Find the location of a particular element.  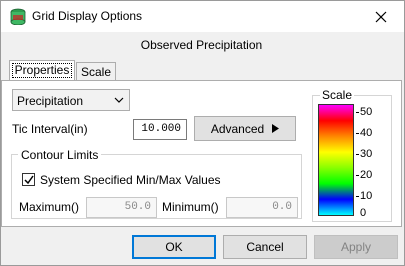

color-scale-bar is located at coordinates (336, 160).